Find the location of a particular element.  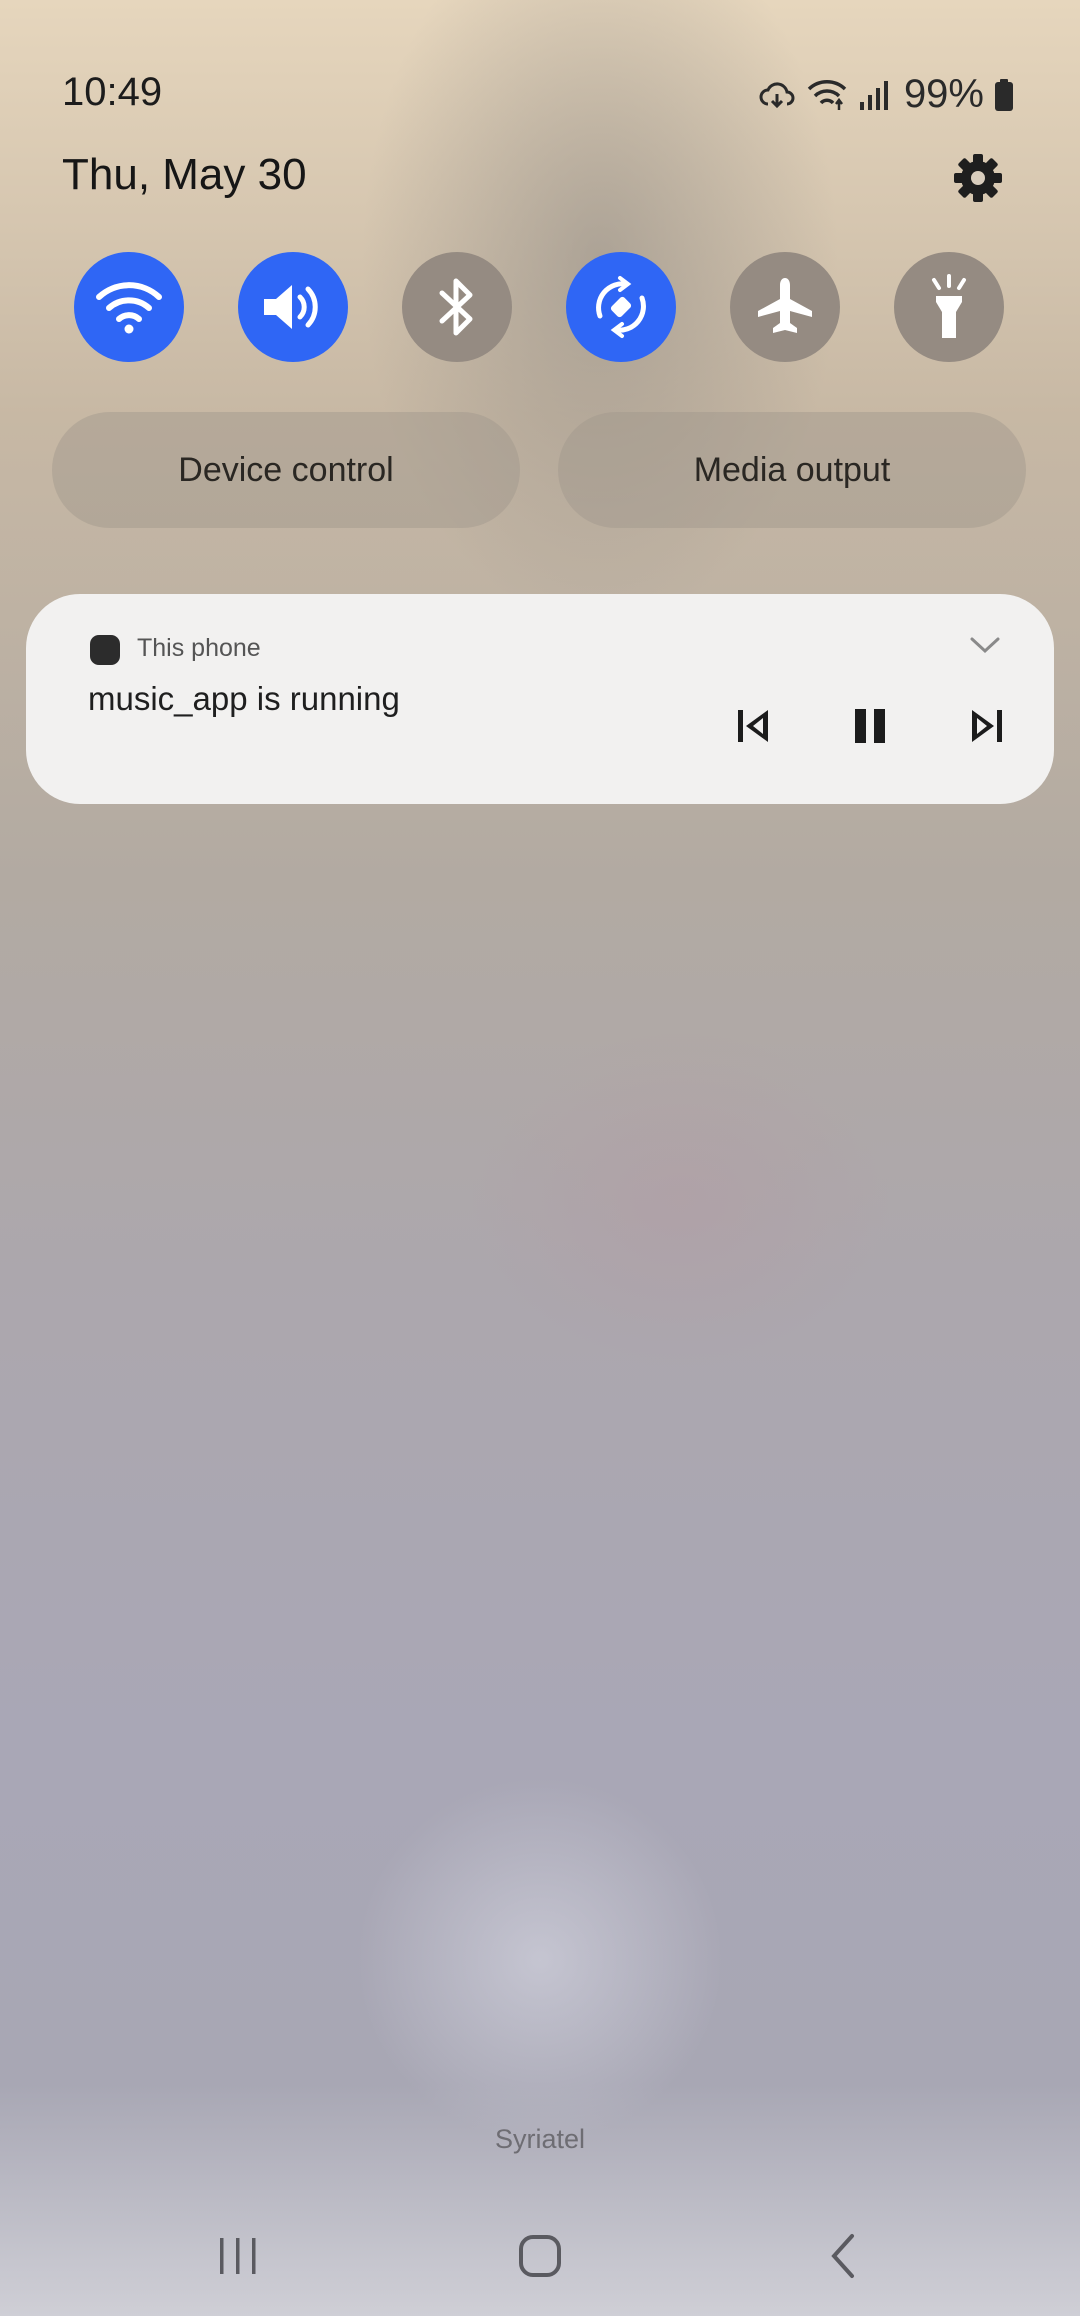

next-icon is located at coordinates (987, 726).